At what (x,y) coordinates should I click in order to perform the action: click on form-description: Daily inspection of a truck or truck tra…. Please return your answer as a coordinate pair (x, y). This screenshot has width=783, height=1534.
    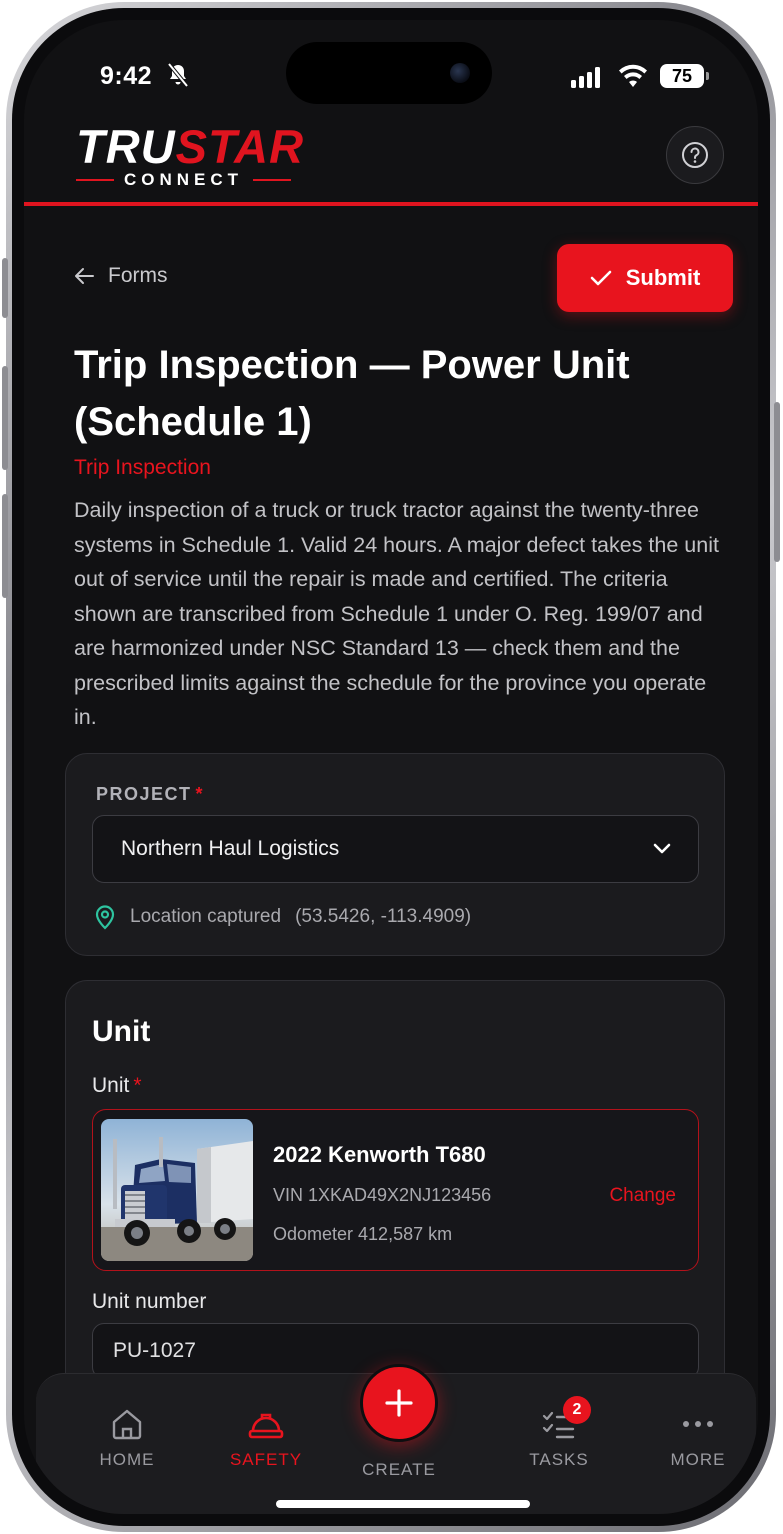
    Looking at the image, I should click on (396, 613).